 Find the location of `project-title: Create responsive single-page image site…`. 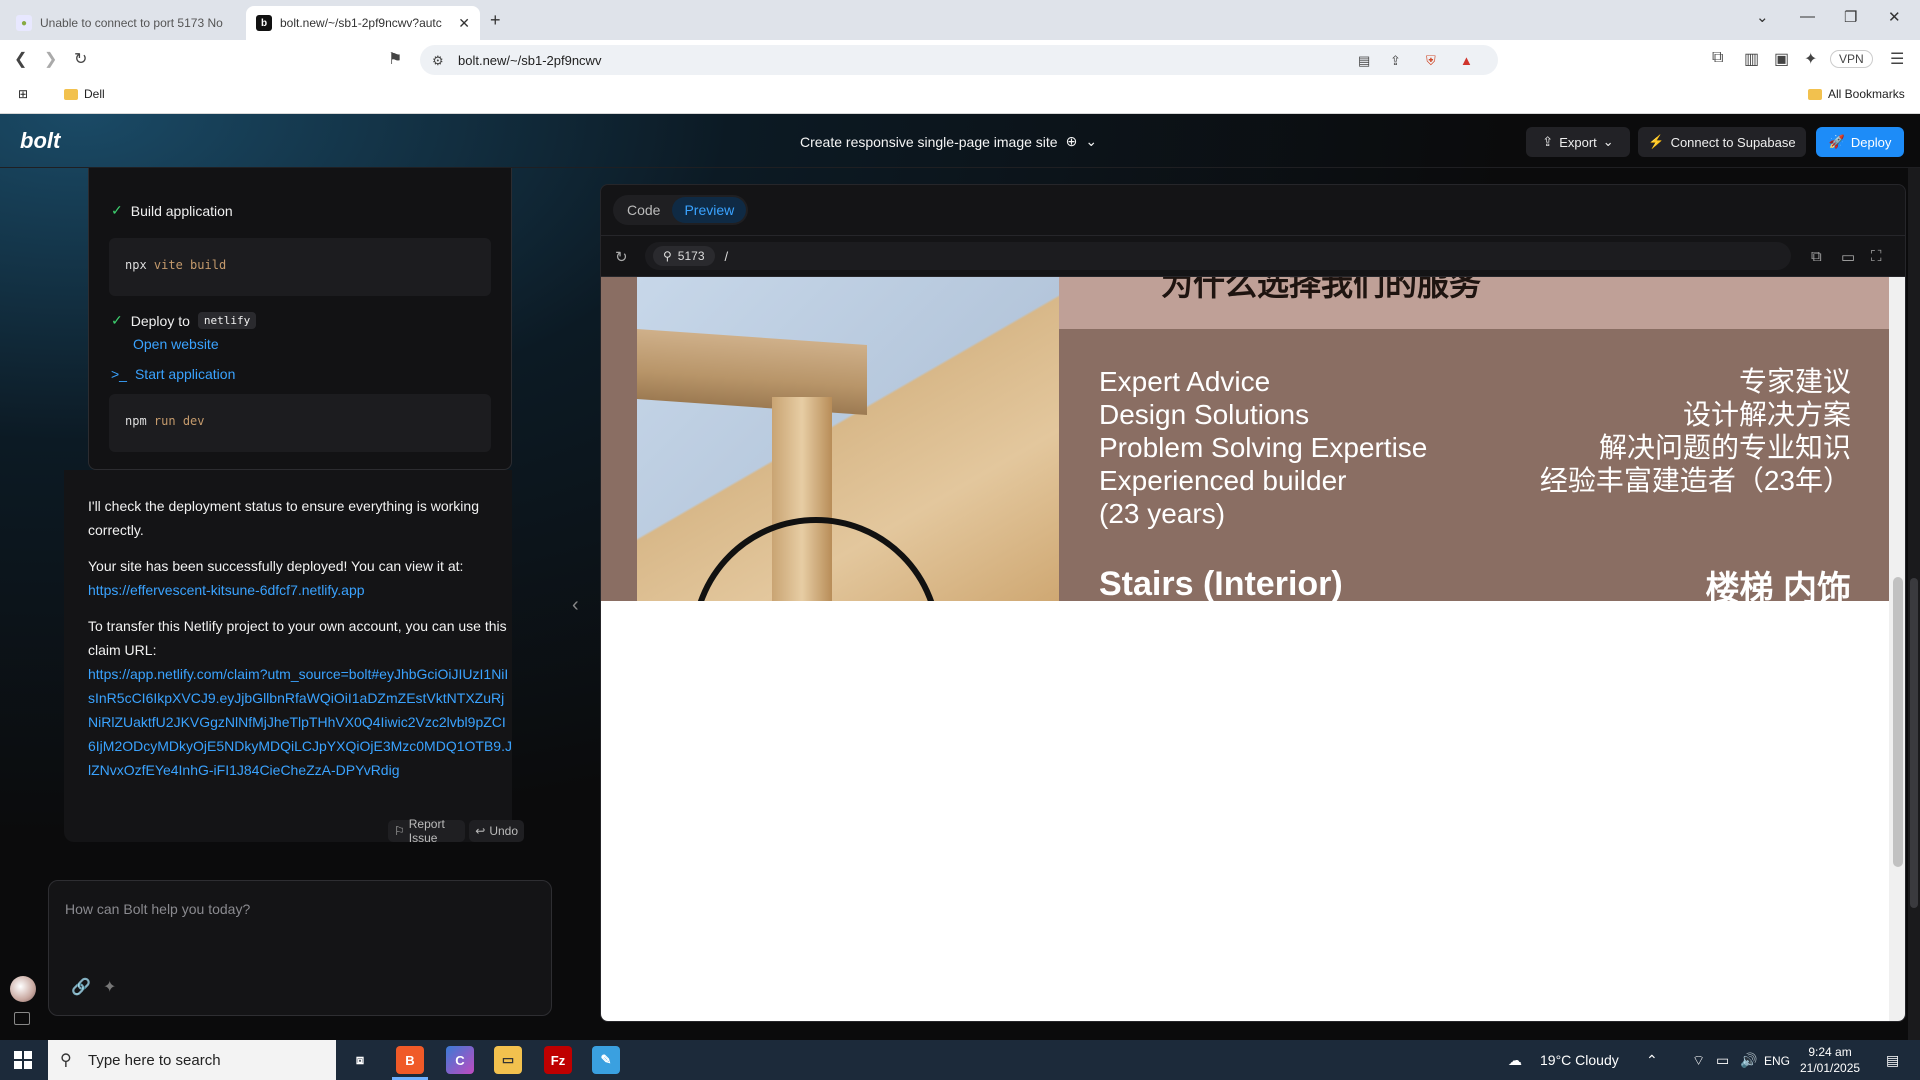

project-title: Create responsive single-page image site… is located at coordinates (948, 141).